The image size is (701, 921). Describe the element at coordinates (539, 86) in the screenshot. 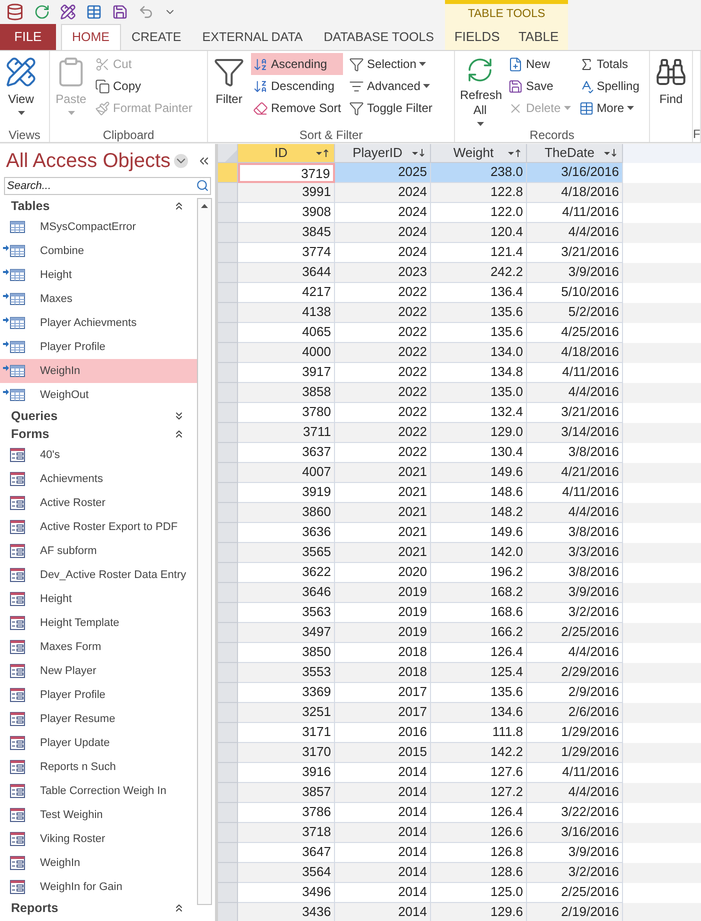

I see `ribbon-button: Save` at that location.